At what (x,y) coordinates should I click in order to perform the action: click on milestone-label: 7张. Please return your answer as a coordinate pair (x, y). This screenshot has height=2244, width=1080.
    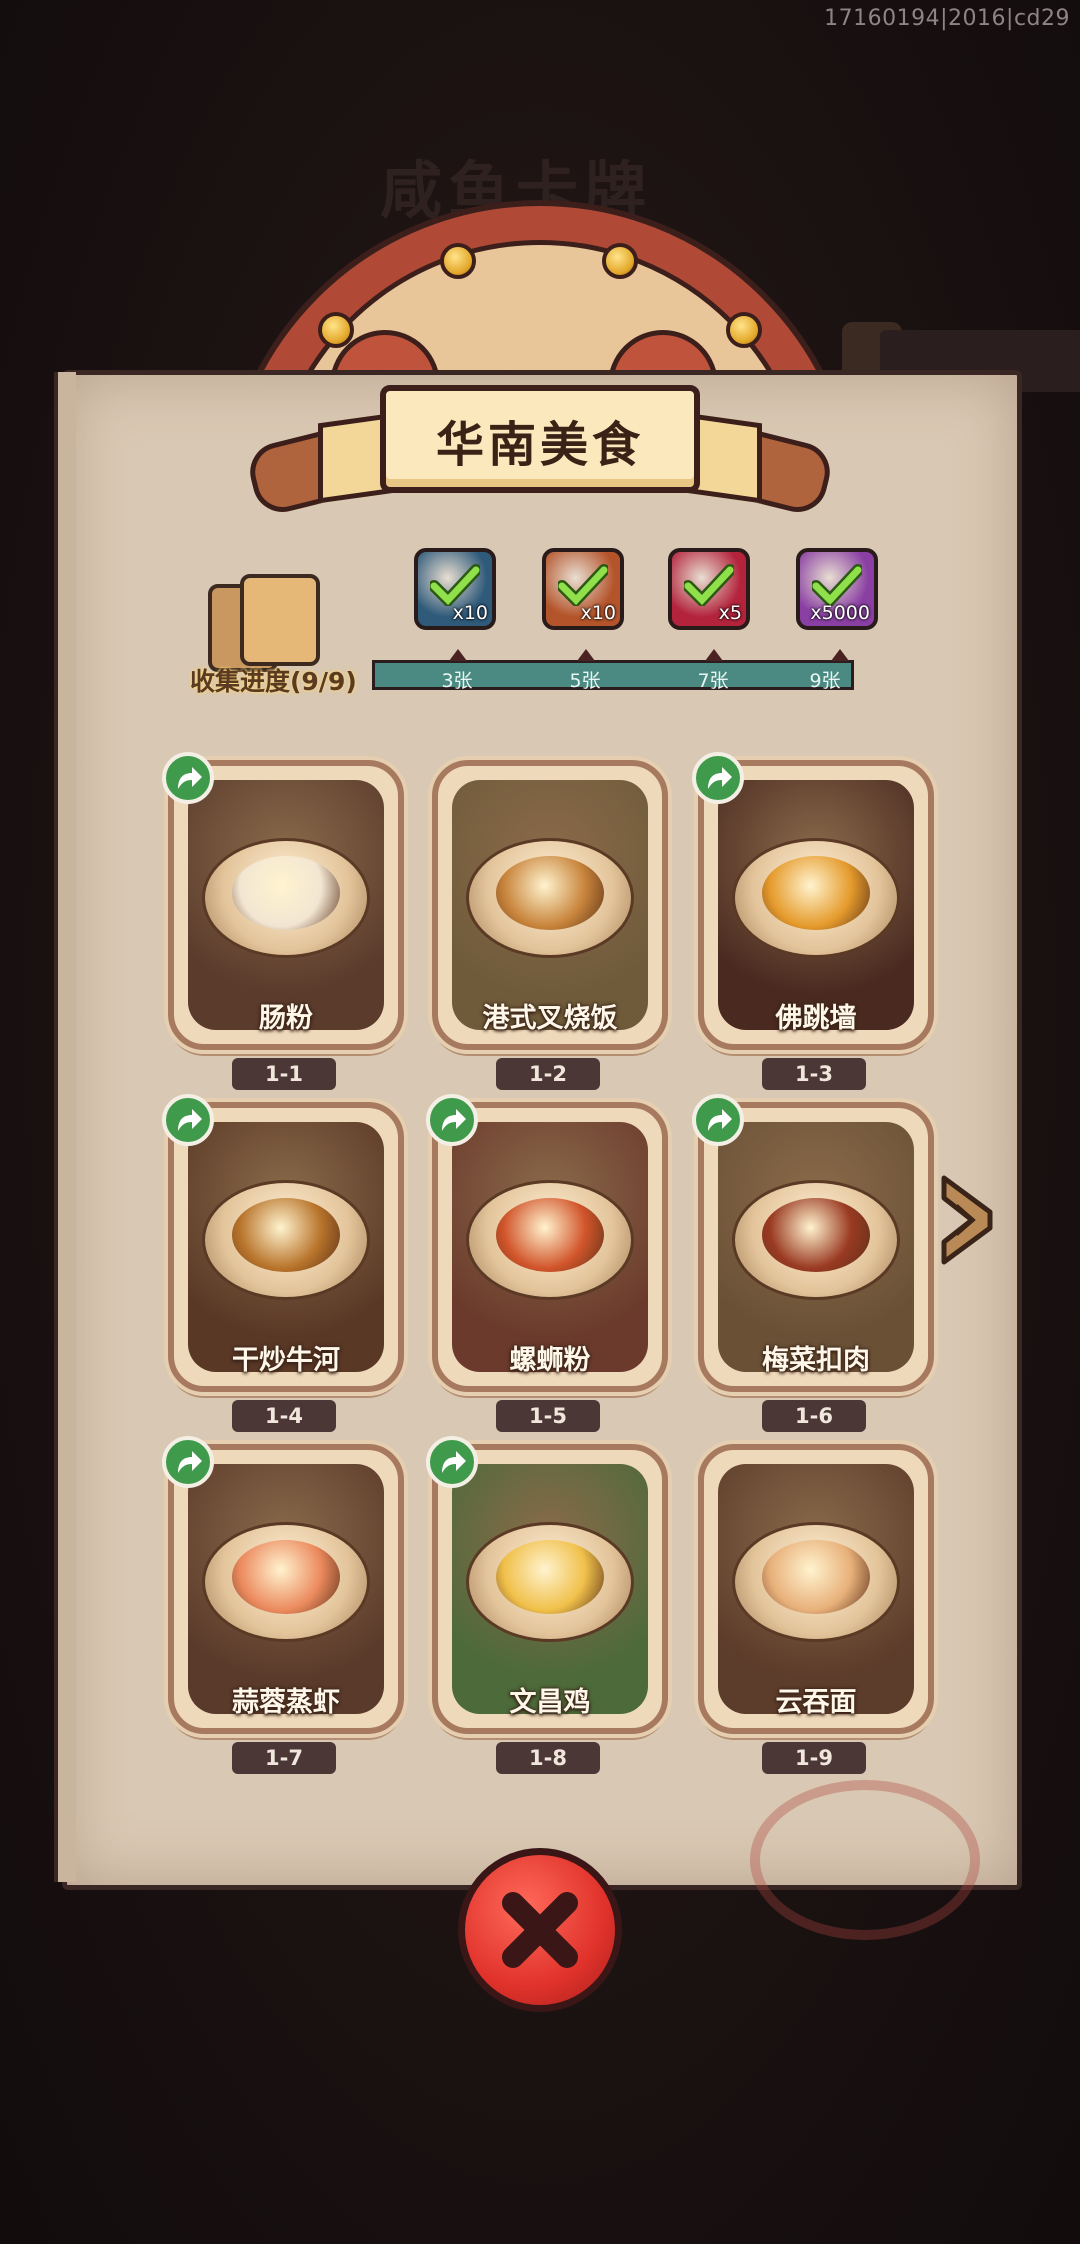
    Looking at the image, I should click on (713, 681).